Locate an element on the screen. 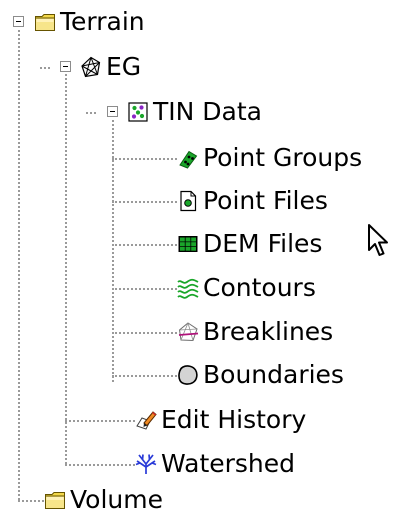  tree-node-edit-history: Edit History is located at coordinates (220, 420).